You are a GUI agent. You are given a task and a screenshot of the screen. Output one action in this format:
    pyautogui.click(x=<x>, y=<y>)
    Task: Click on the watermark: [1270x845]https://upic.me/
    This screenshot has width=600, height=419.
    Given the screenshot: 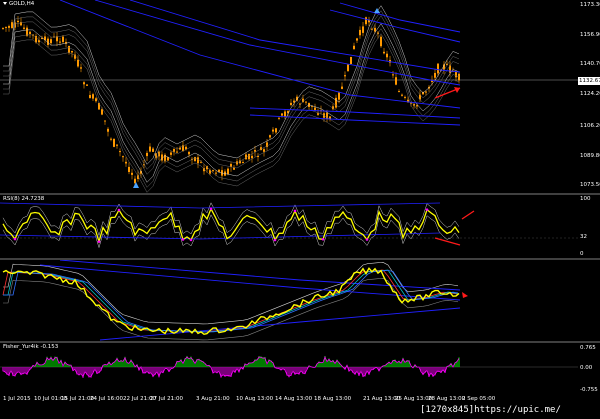 What is the action you would take?
    pyautogui.click(x=490, y=410)
    